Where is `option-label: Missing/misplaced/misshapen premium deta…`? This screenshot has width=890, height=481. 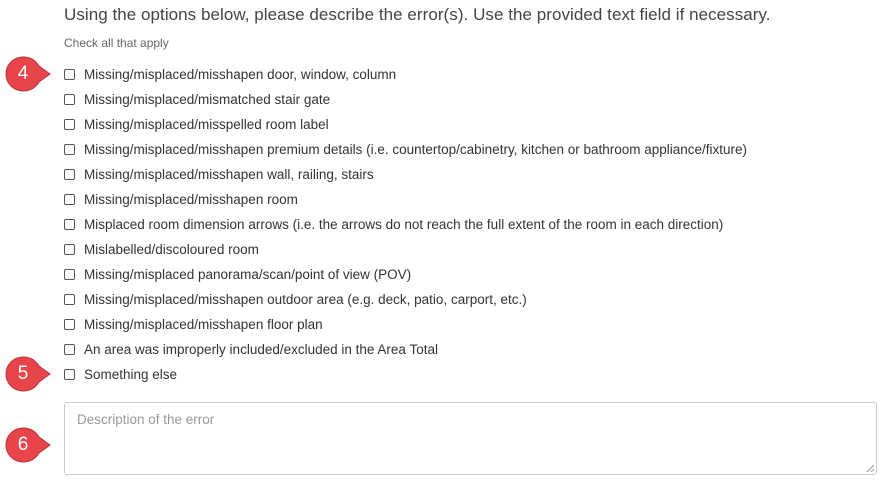
option-label: Missing/misplaced/misshapen premium deta… is located at coordinates (415, 149).